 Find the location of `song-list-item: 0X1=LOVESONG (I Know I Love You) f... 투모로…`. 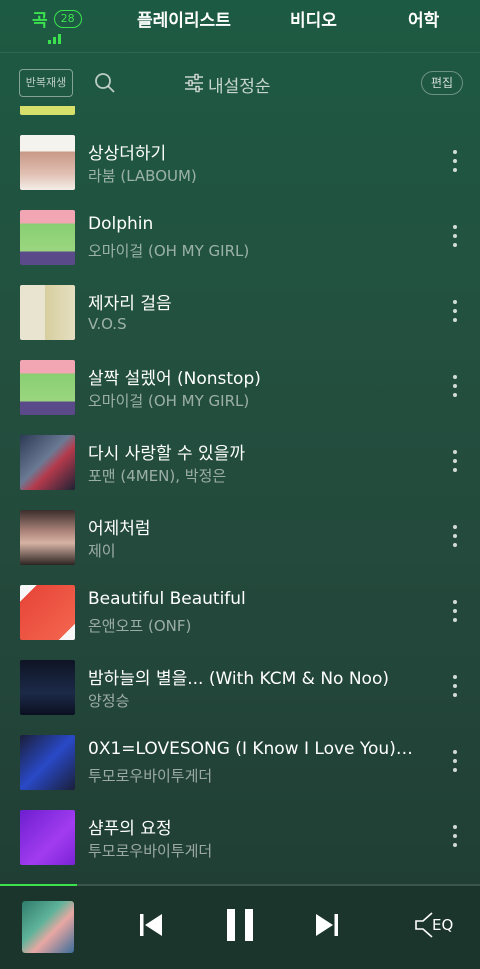

song-list-item: 0X1=LOVESONG (I Know I Love You) f... 투모로… is located at coordinates (240, 762).